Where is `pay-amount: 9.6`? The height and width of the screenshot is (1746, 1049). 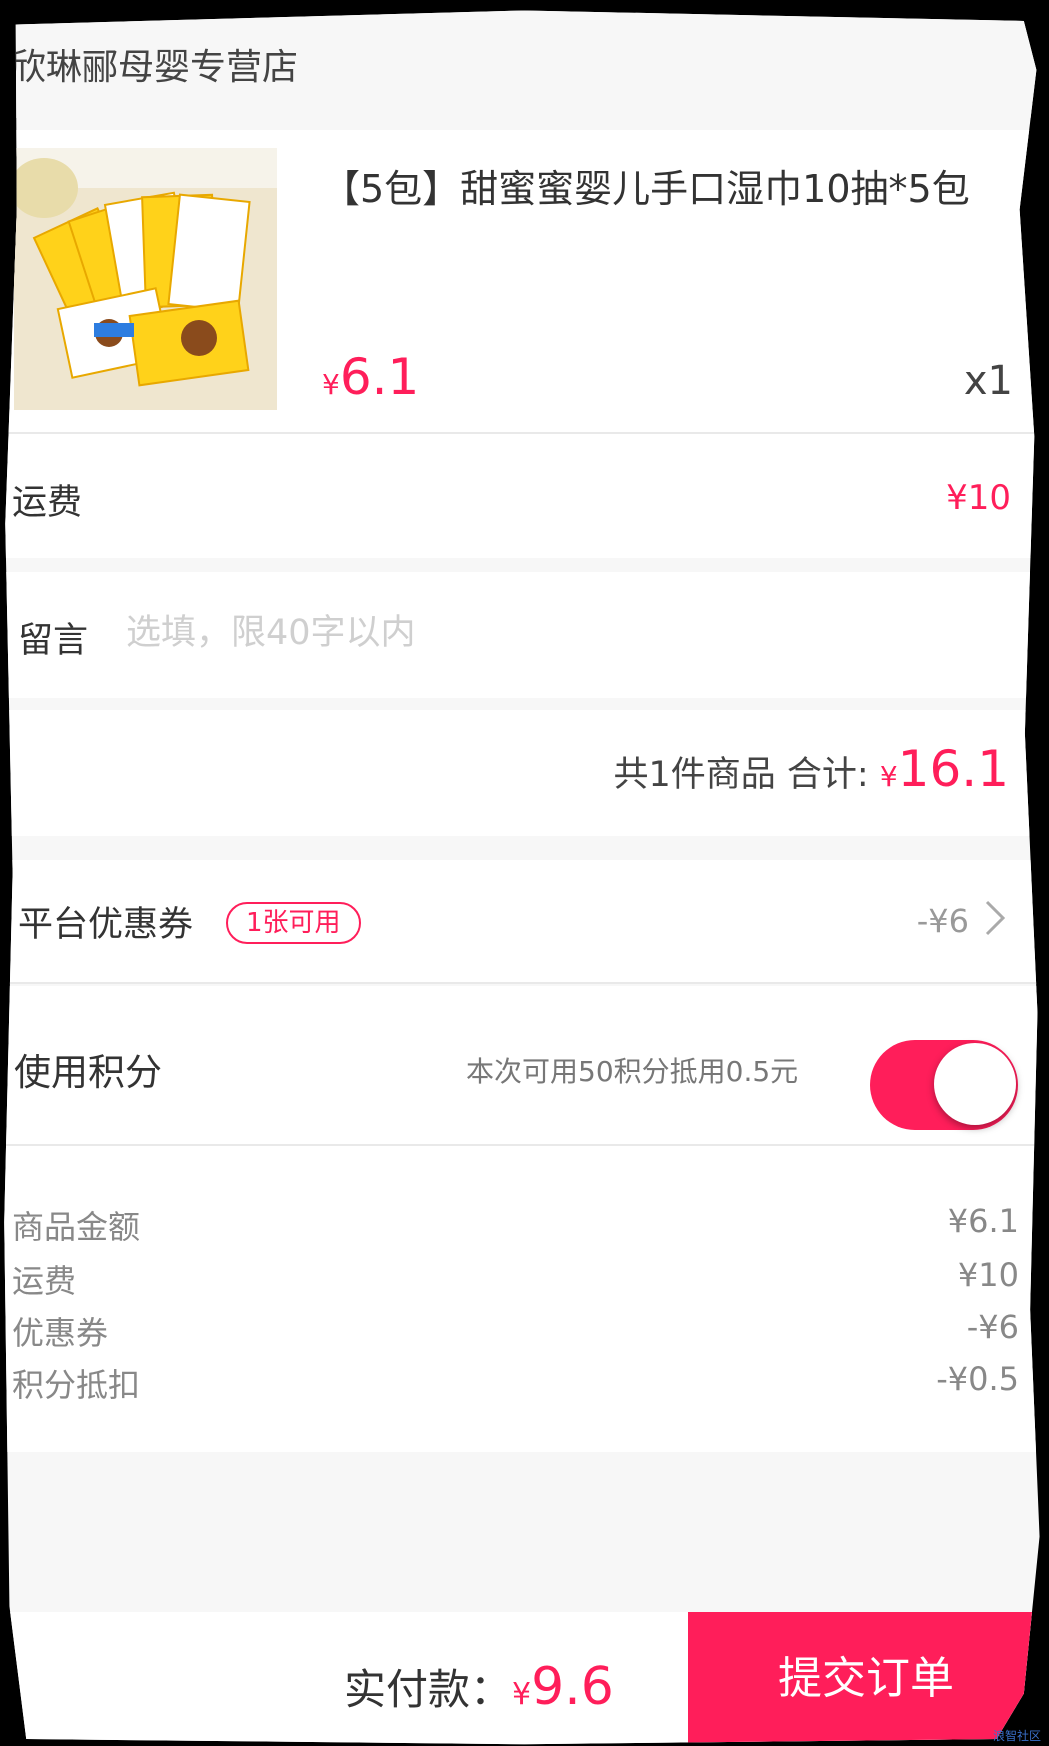
pay-amount: 9.6 is located at coordinates (572, 1687).